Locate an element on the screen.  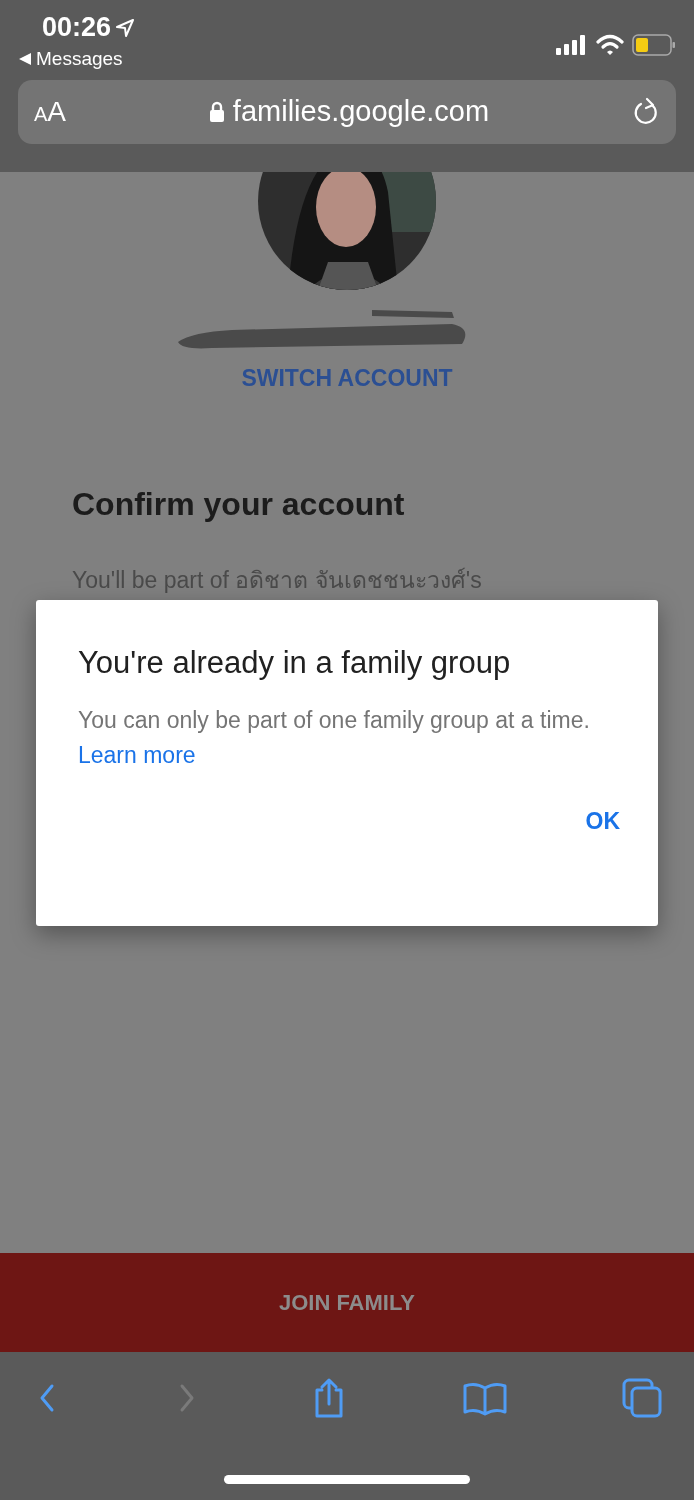
tabs-icon is located at coordinates (642, 1398).